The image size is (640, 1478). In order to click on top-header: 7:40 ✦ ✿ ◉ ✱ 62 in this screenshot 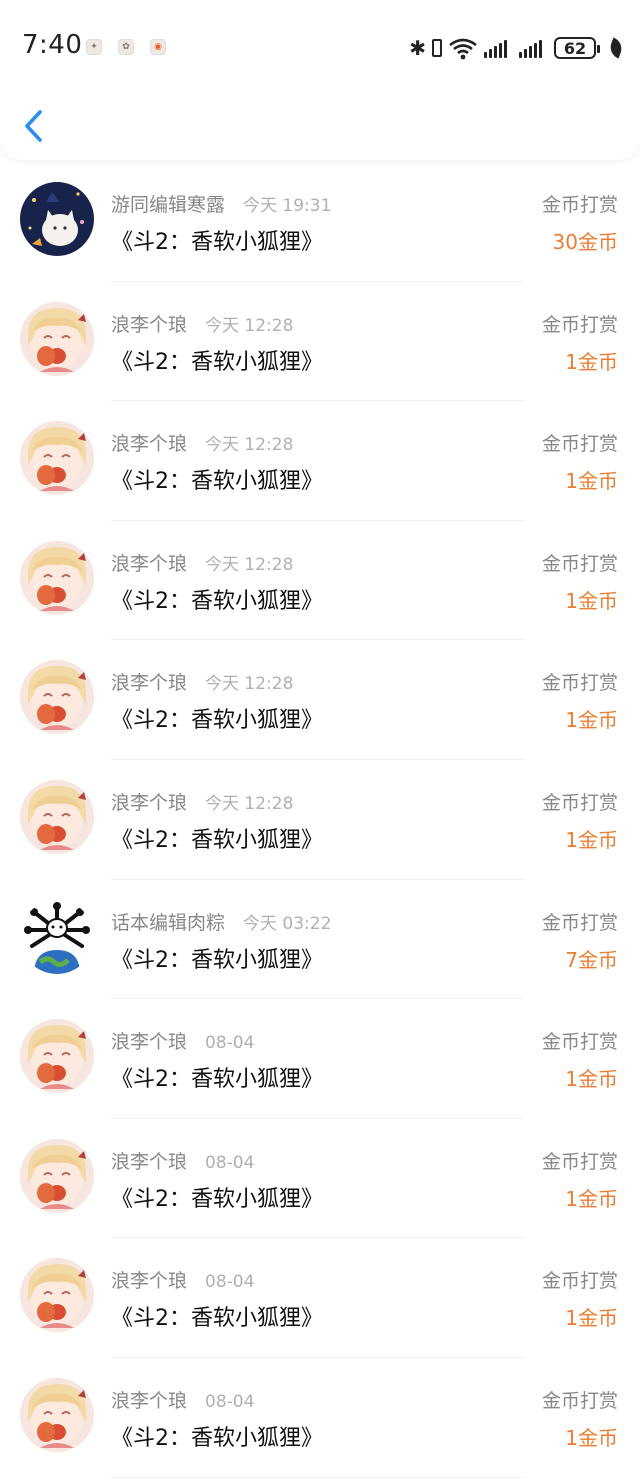, I will do `click(320, 80)`.